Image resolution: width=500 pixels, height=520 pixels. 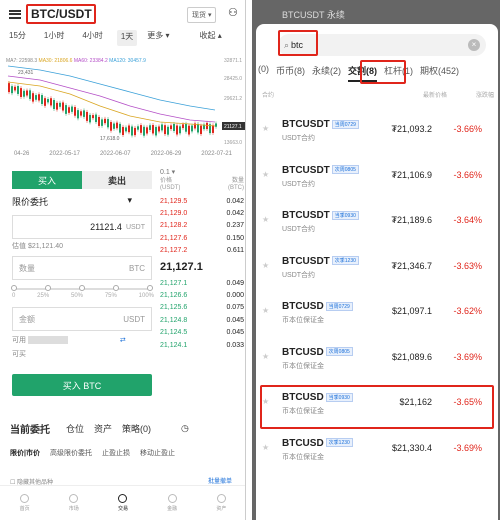 I want to click on amount-input: 金额 USDT, so click(x=82, y=319).